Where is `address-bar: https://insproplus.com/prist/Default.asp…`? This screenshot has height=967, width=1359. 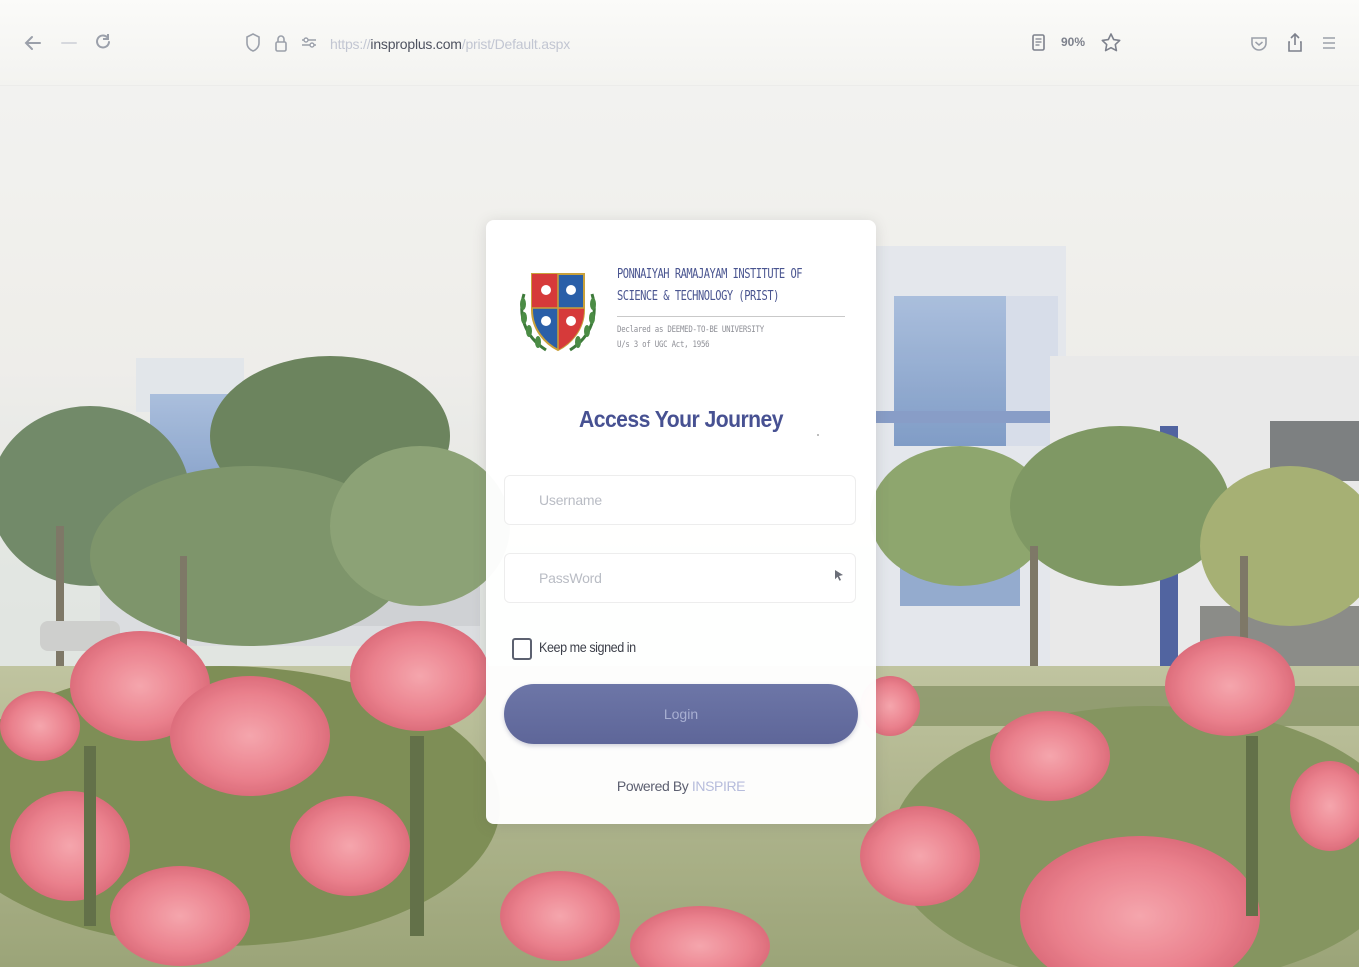 address-bar: https://insproplus.com/prist/Default.asp… is located at coordinates (450, 44).